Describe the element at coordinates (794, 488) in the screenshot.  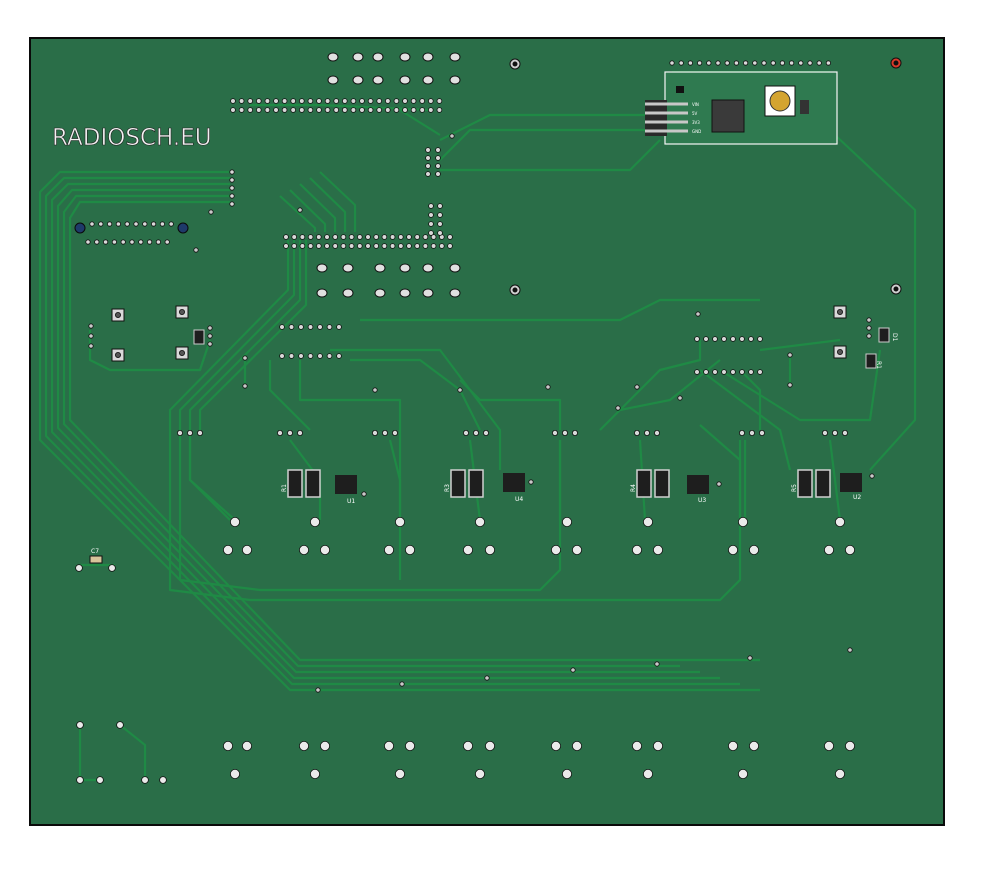
I see `label-r5: R5` at that location.